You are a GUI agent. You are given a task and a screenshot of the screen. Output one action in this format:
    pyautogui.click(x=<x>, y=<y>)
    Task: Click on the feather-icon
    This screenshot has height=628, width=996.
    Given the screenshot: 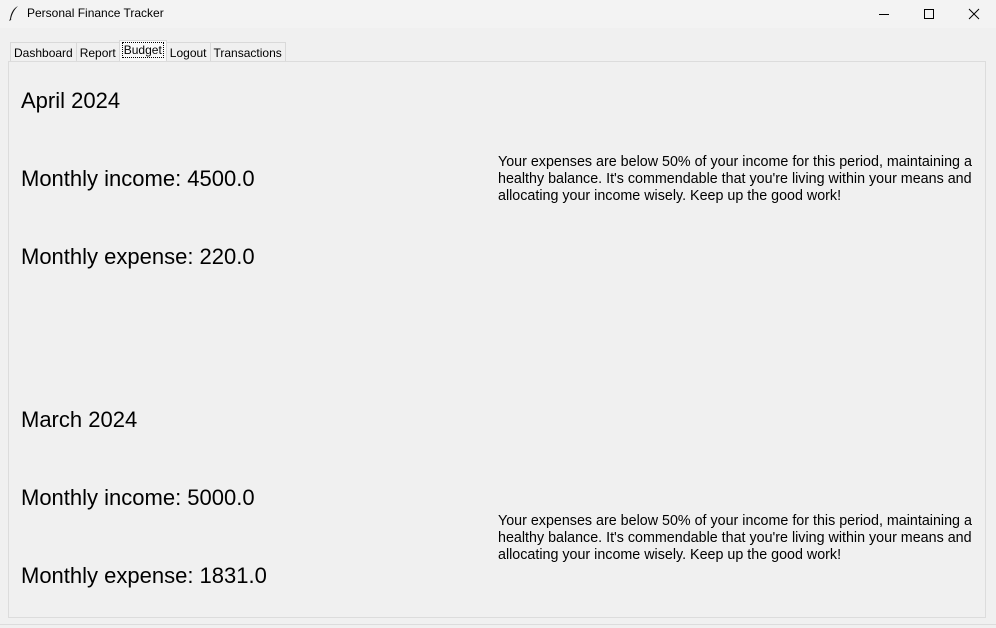 What is the action you would take?
    pyautogui.click(x=13, y=13)
    